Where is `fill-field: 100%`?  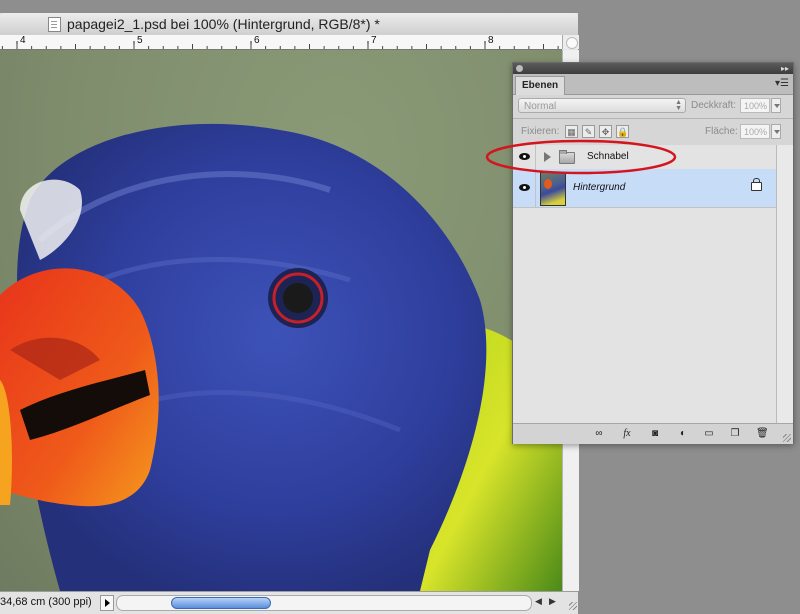 fill-field: 100% is located at coordinates (755, 131).